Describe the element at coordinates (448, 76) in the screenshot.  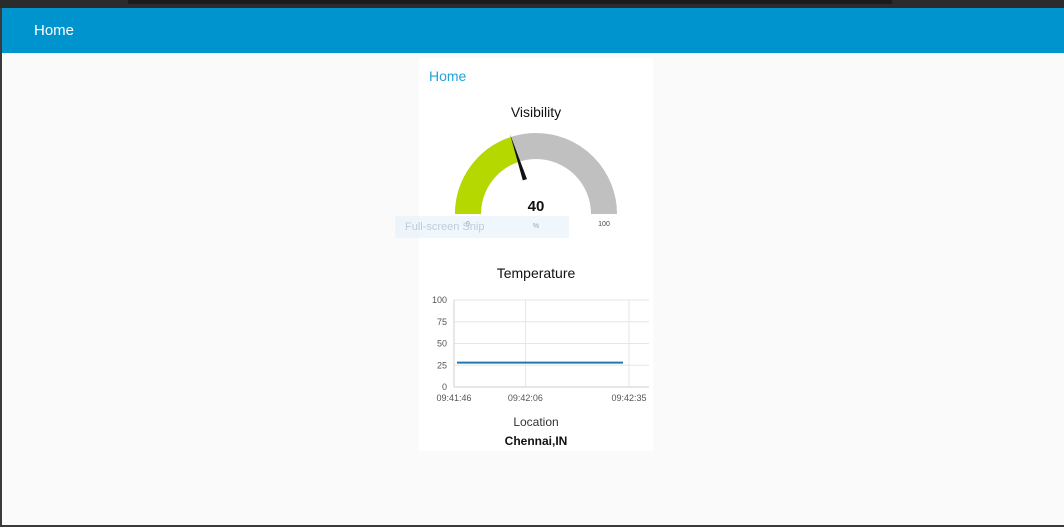
I see `group-title: Home` at that location.